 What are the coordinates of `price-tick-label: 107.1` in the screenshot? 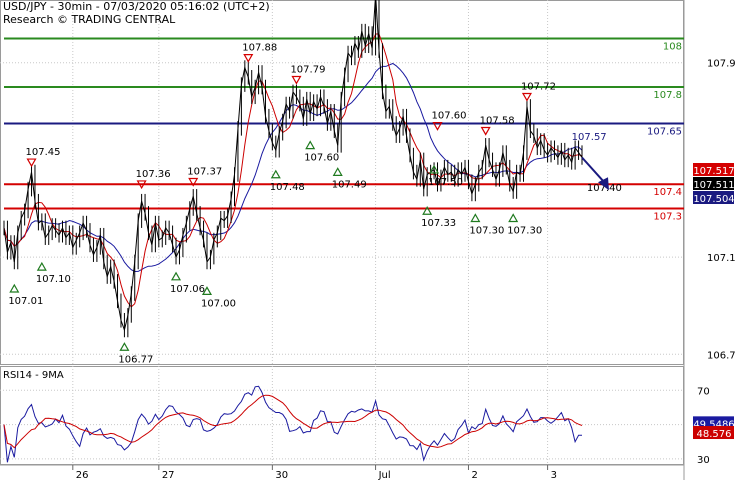 It's located at (721, 258).